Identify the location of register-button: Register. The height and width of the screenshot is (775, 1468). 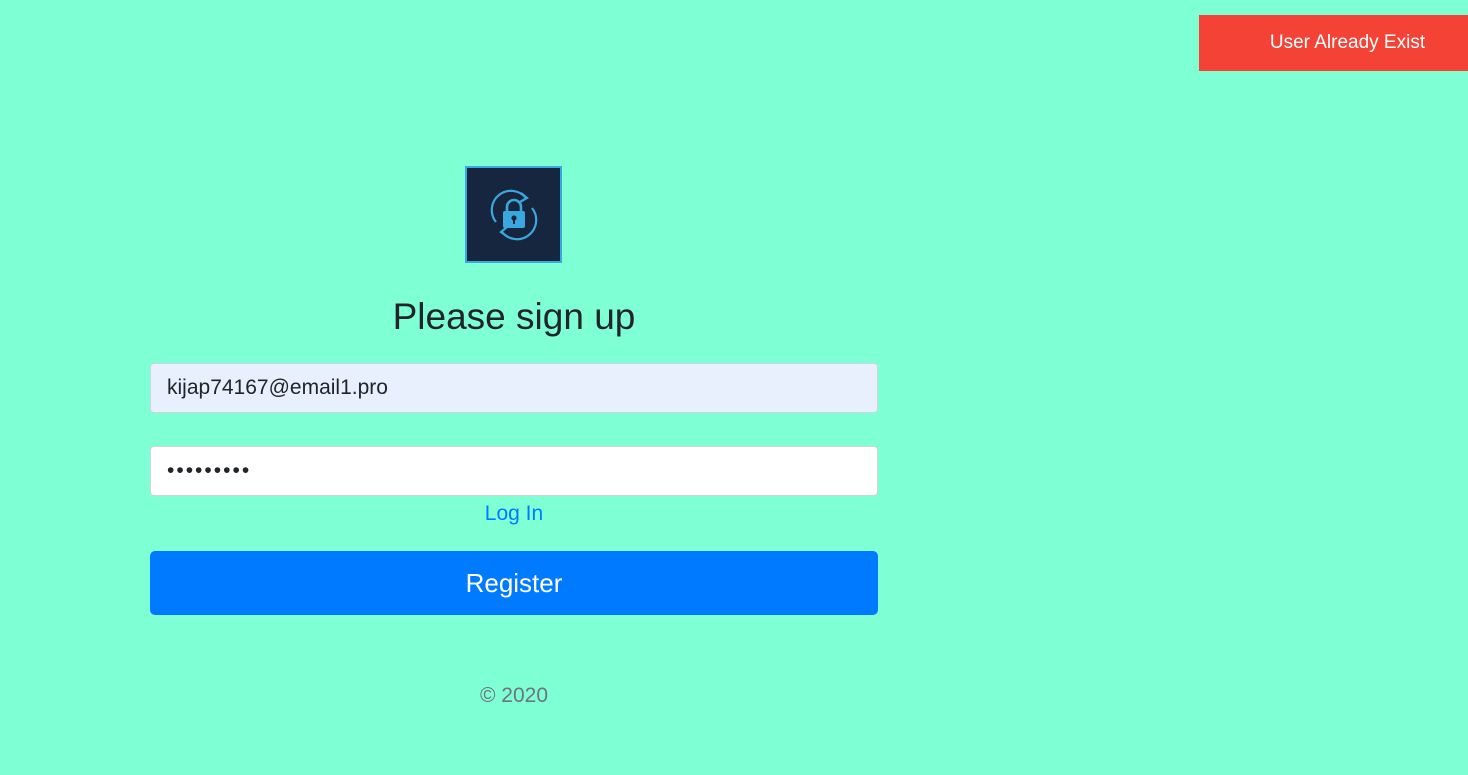
(514, 583).